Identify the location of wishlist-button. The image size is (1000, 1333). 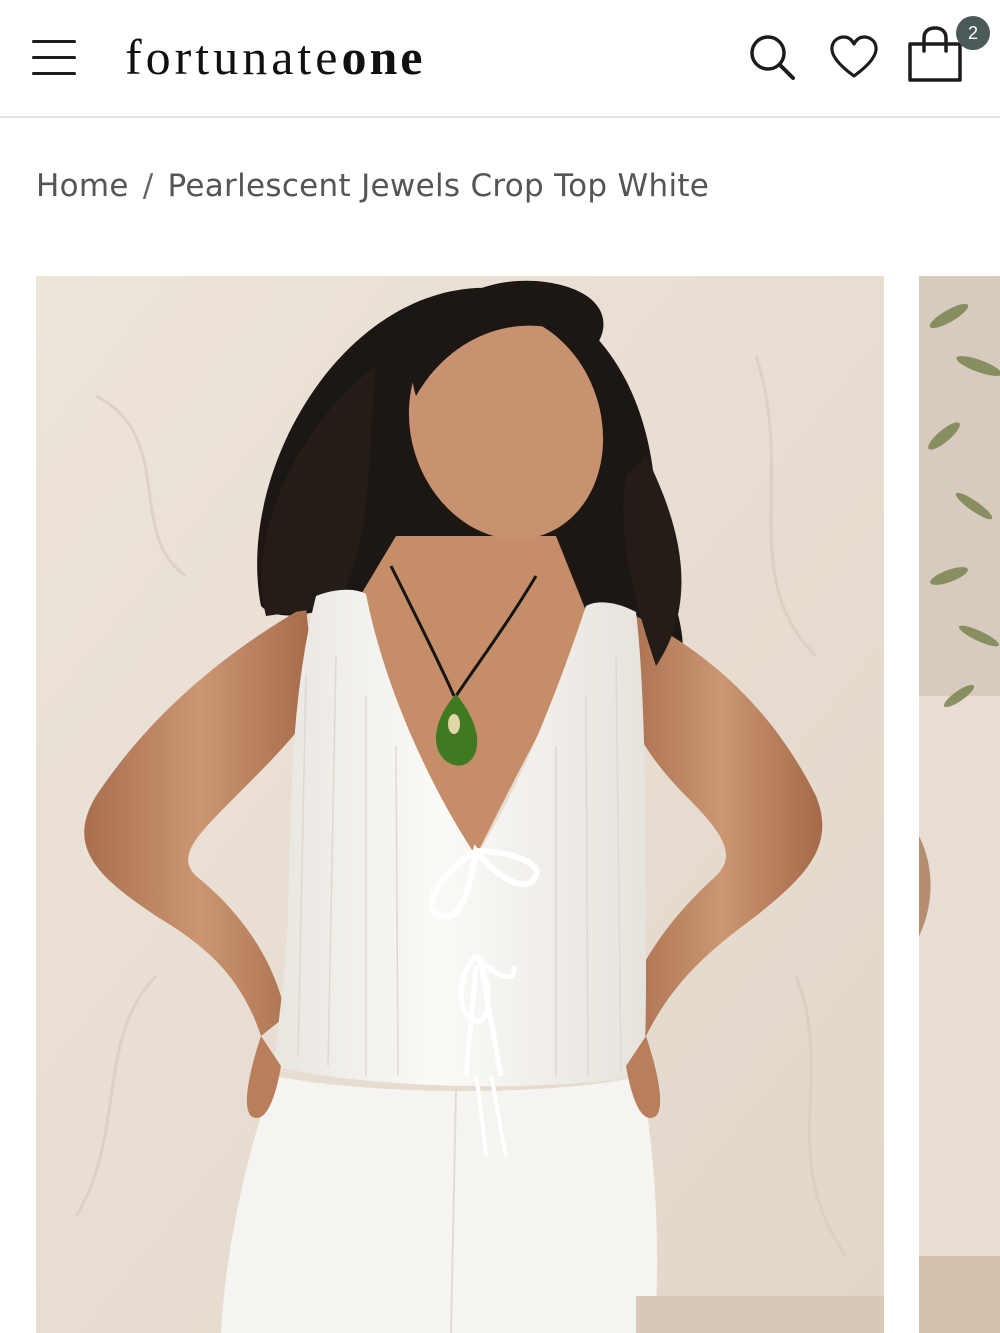
(854, 58).